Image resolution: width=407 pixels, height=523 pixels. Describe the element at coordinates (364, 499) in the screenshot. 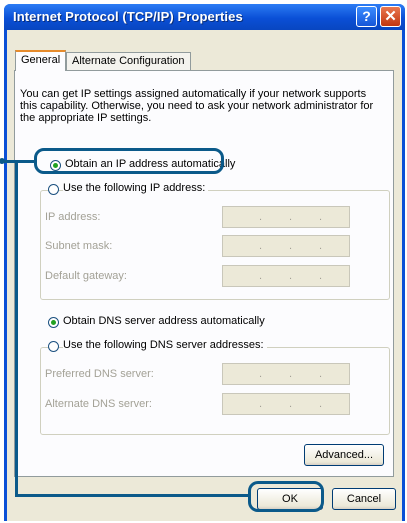

I see `cancel-button: Cancel` at that location.